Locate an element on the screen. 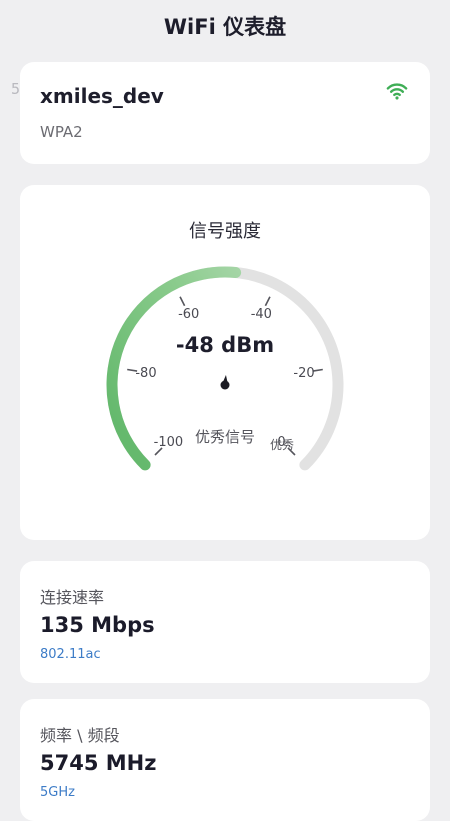 This screenshot has height=821, width=450. frequency-label: 频率 \ 频段 is located at coordinates (80, 735).